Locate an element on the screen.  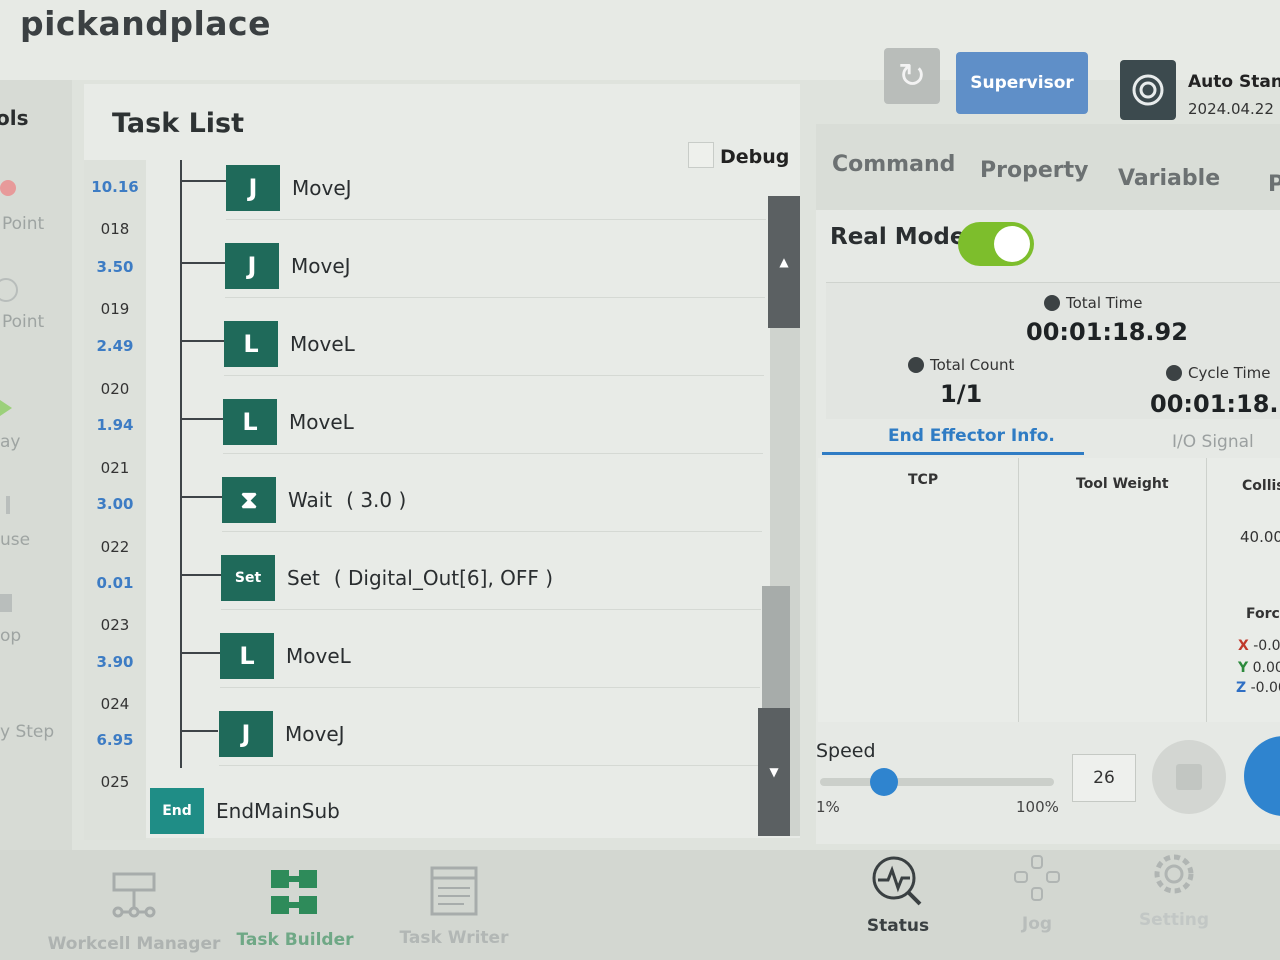
line-number: 024 is located at coordinates (115, 704).